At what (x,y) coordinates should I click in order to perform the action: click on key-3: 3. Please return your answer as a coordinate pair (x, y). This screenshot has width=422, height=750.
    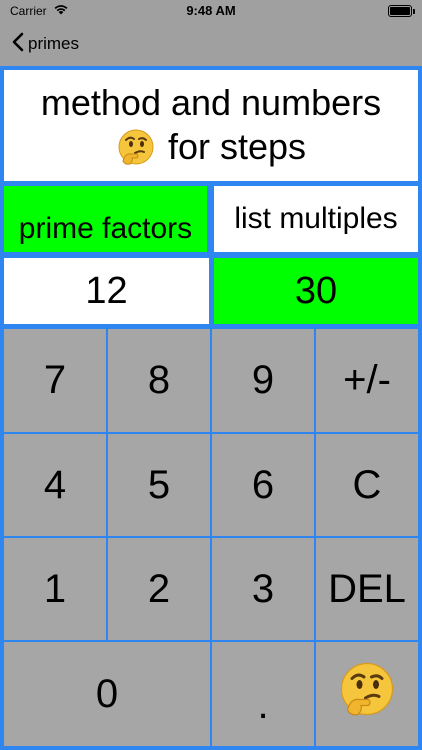
    Looking at the image, I should click on (263, 589).